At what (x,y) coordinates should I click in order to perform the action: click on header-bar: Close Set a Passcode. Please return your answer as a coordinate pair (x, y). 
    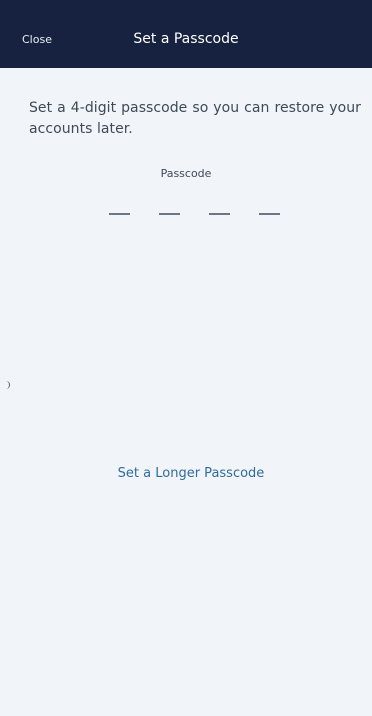
    Looking at the image, I should click on (186, 34).